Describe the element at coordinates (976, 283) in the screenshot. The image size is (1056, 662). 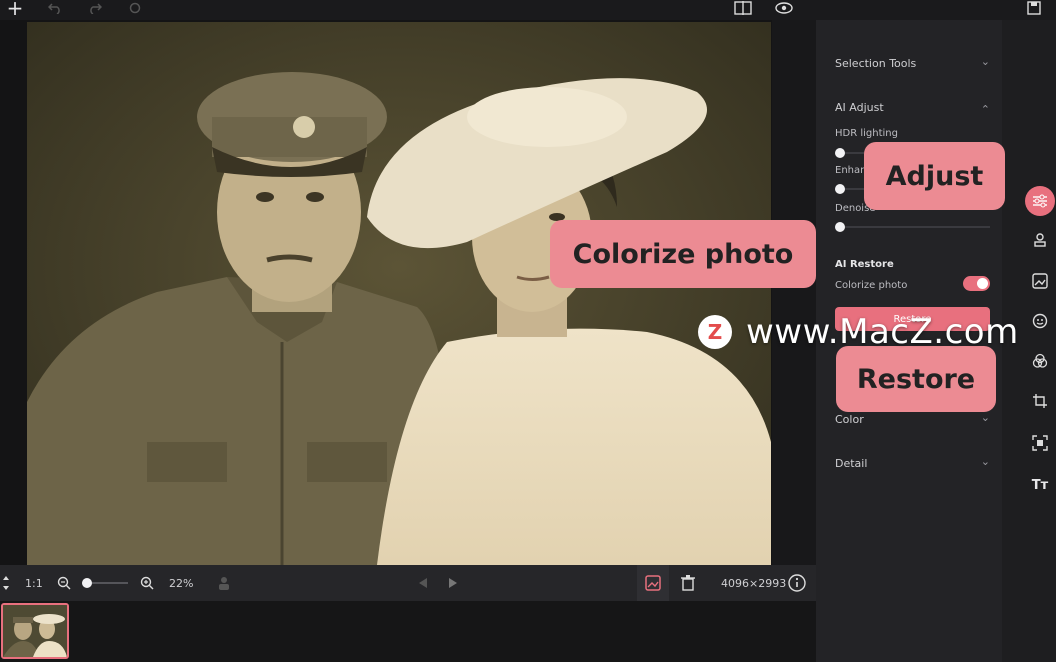
I see `colorize-photo-toggle` at that location.